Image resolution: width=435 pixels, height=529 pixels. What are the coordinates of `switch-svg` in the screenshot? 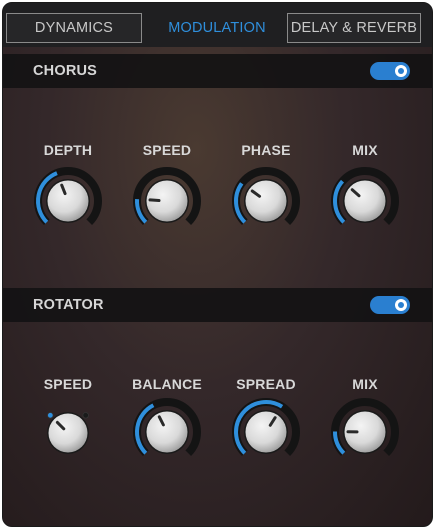 It's located at (68, 433).